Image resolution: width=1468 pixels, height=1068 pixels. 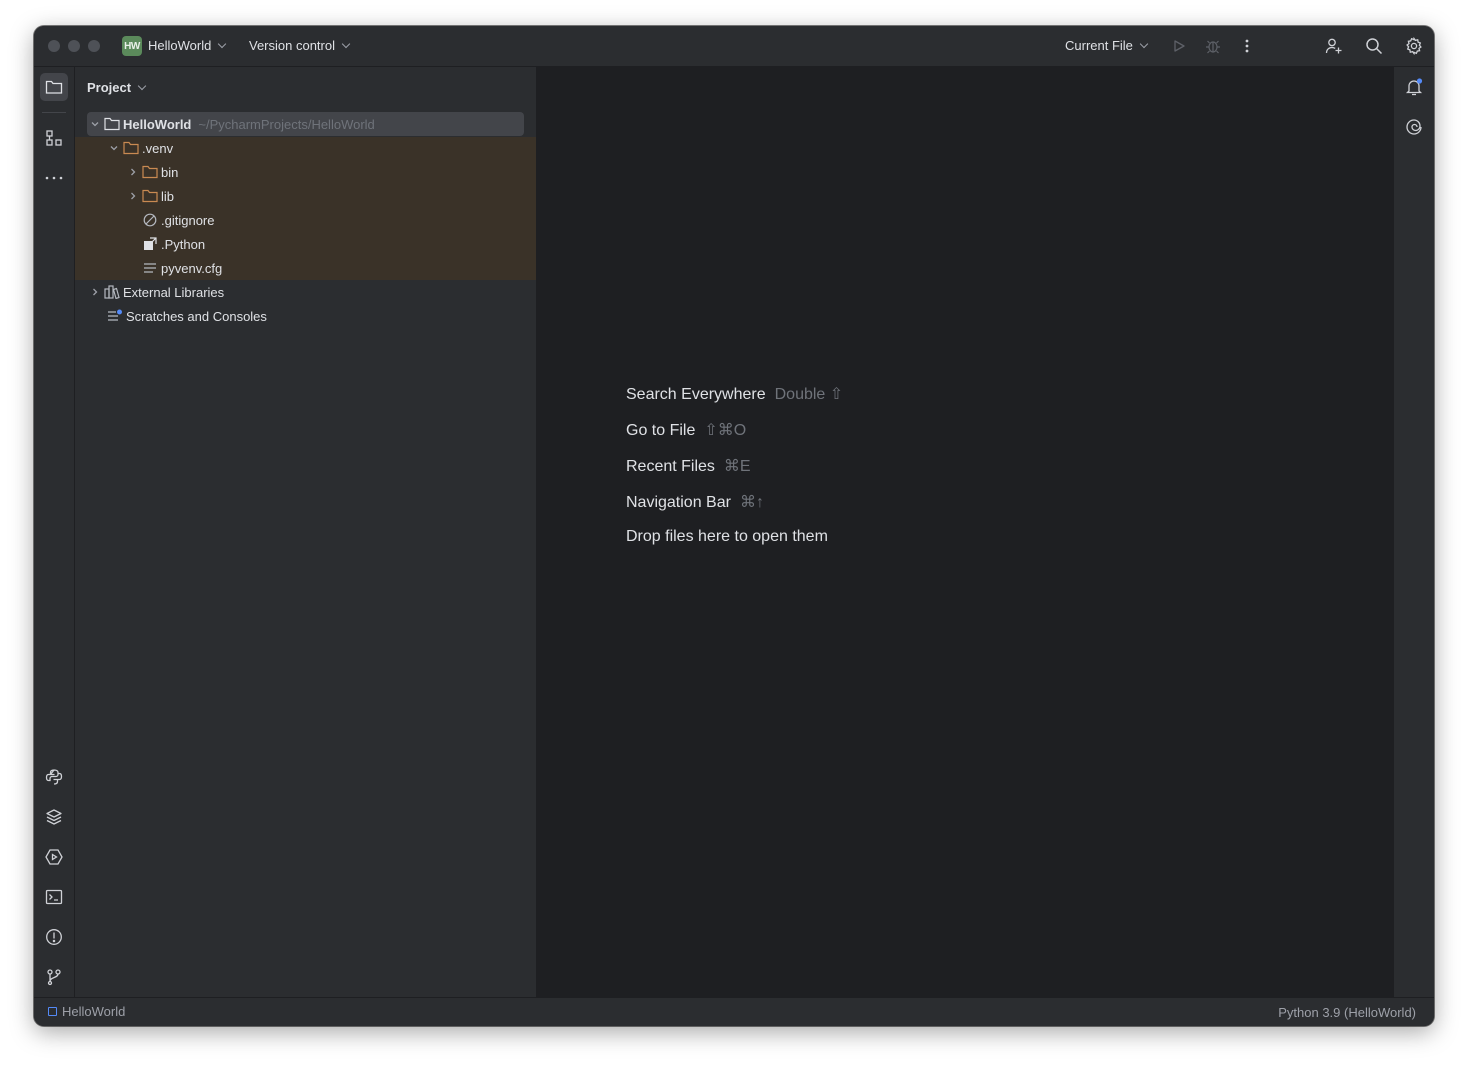 What do you see at coordinates (661, 430) in the screenshot?
I see `hint-label: Go to File` at bounding box center [661, 430].